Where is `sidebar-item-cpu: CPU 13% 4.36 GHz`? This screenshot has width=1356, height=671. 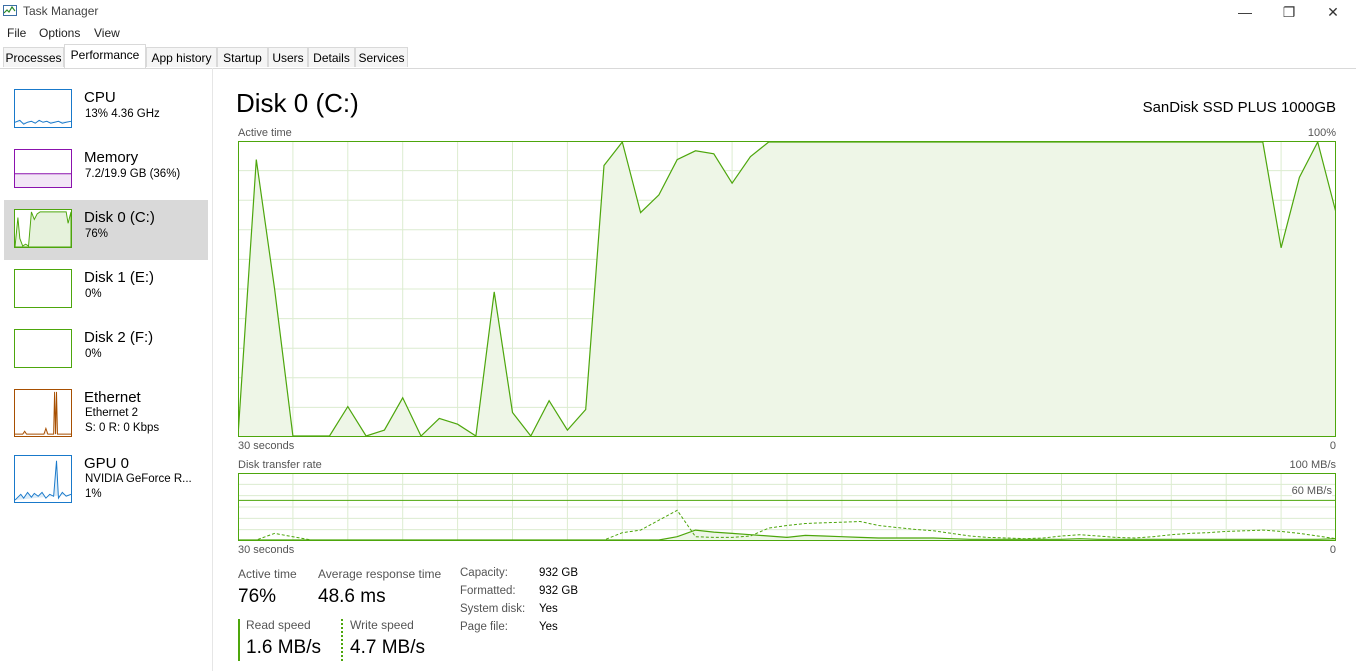
sidebar-item-cpu: CPU 13% 4.36 GHz is located at coordinates (106, 112).